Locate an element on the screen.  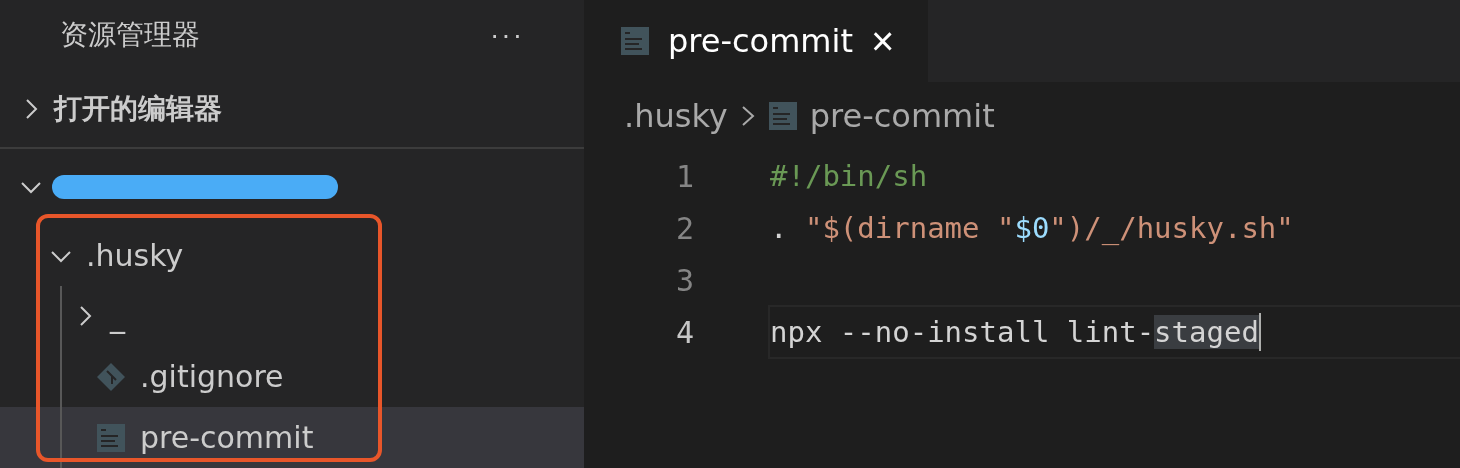
close-button: × is located at coordinates (882, 41).